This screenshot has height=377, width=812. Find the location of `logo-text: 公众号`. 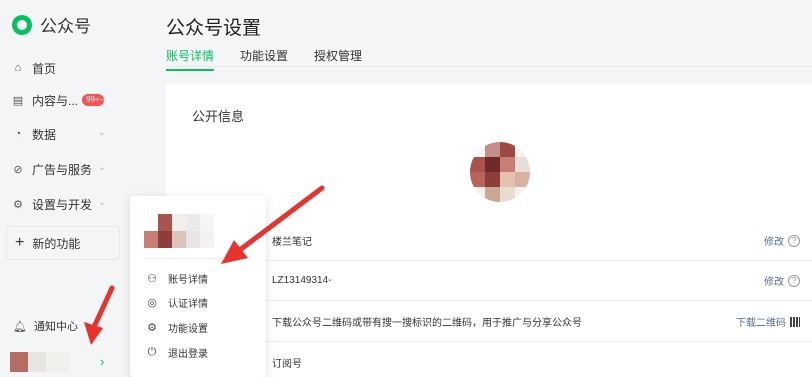

logo-text: 公众号 is located at coordinates (65, 26).